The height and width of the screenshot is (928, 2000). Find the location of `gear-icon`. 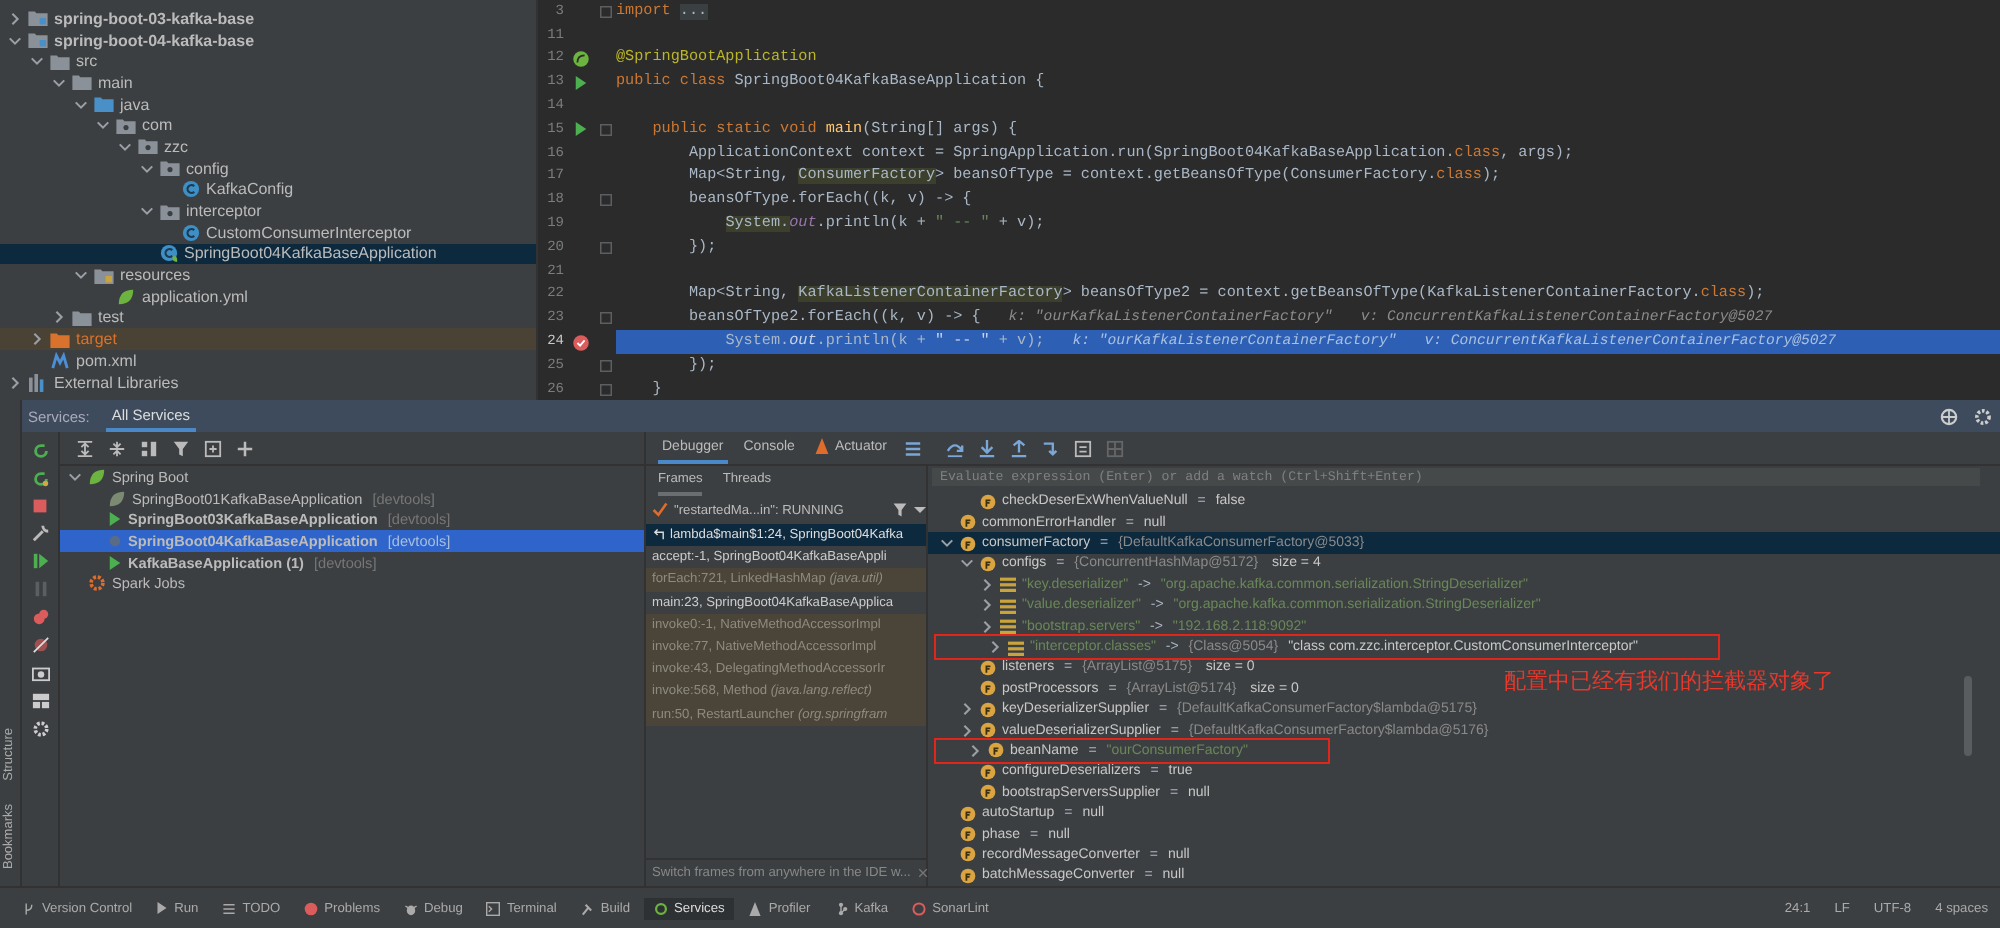

gear-icon is located at coordinates (97, 583).